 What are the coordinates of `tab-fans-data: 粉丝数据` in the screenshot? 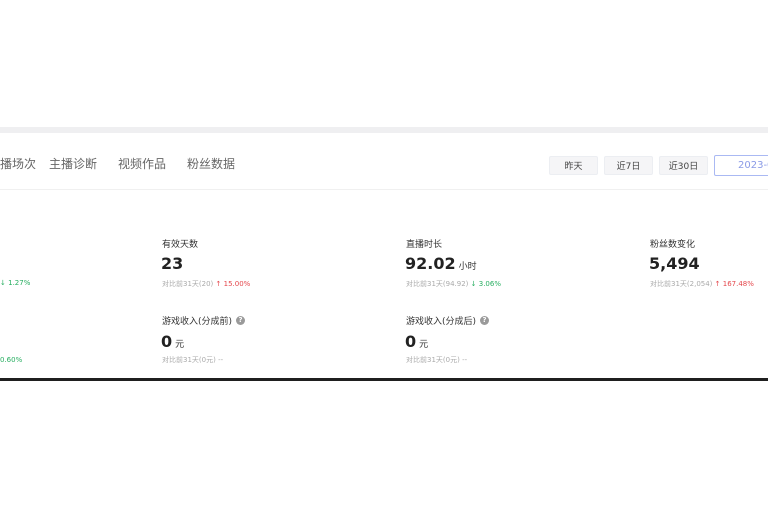 It's located at (211, 163).